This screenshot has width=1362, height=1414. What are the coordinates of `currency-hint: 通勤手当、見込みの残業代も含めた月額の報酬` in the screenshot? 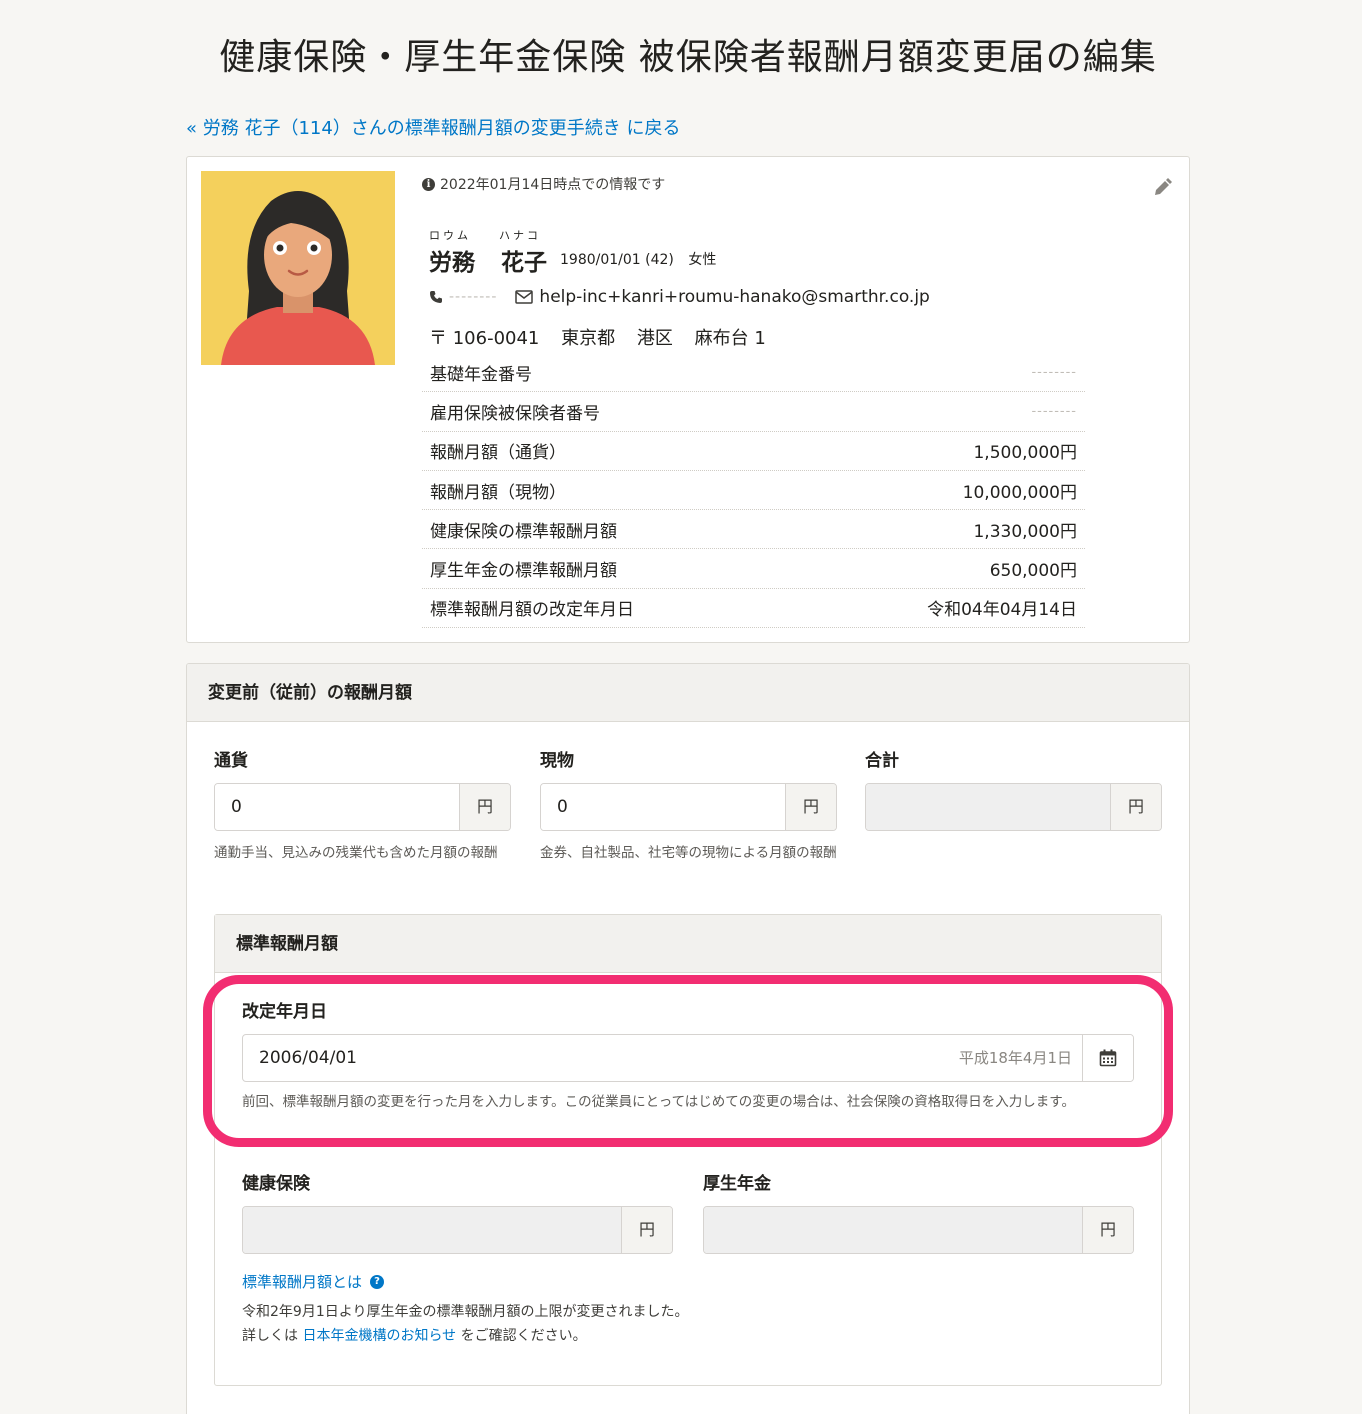 It's located at (356, 853).